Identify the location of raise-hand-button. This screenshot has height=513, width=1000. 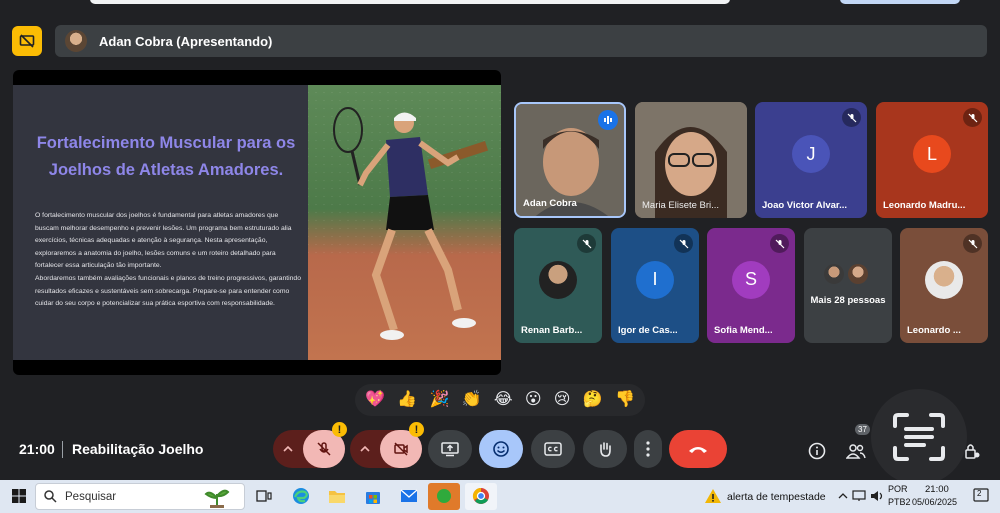
(605, 449).